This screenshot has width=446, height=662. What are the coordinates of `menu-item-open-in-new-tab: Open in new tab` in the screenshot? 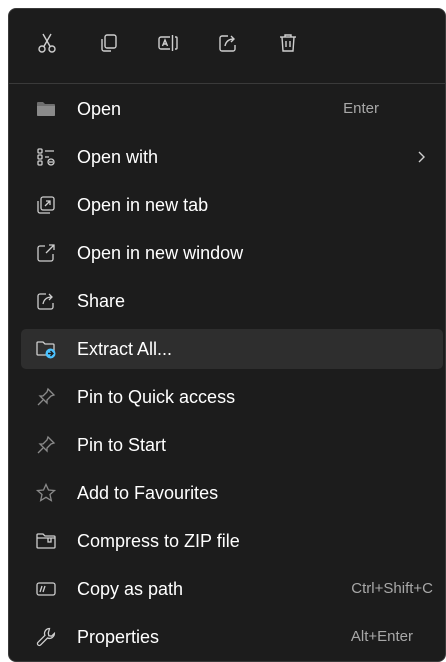 It's located at (232, 205).